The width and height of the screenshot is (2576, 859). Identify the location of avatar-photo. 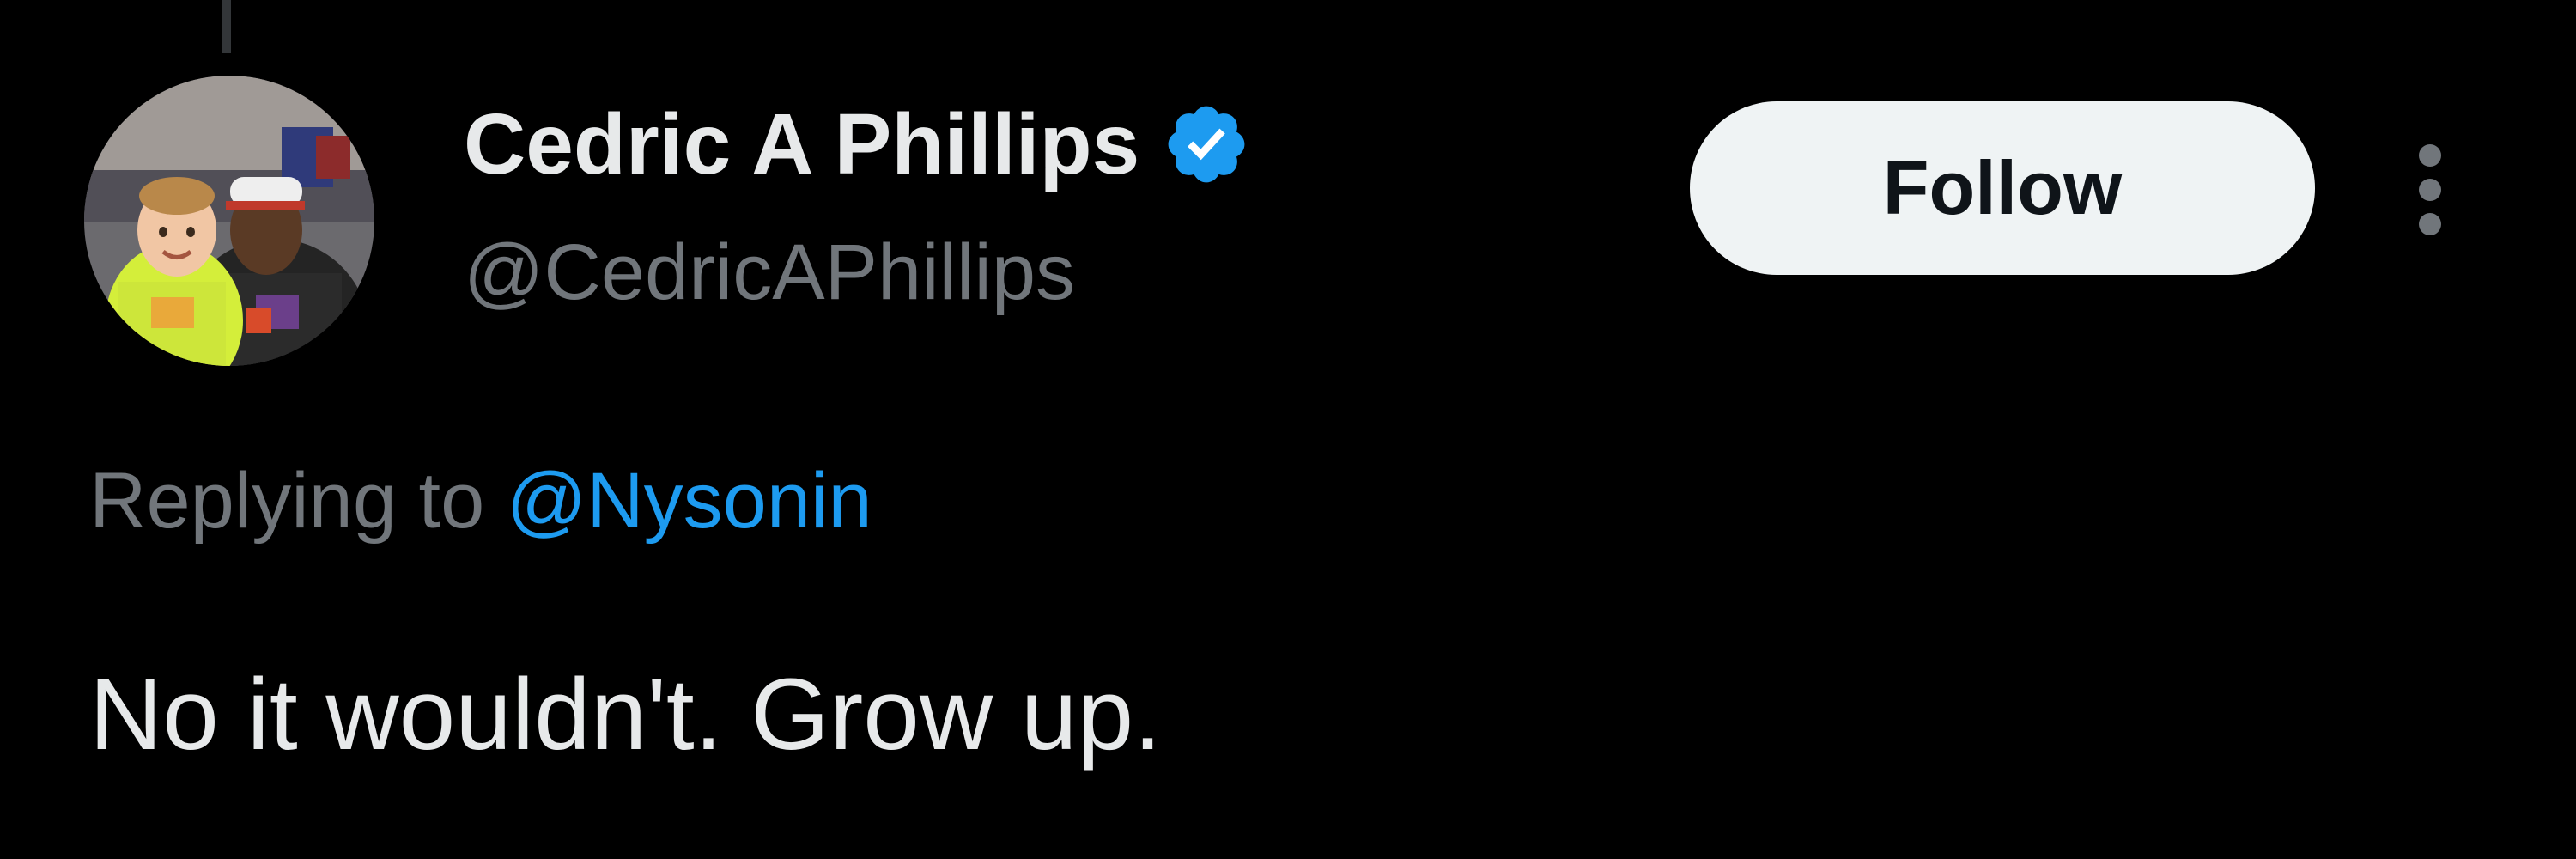
(229, 221).